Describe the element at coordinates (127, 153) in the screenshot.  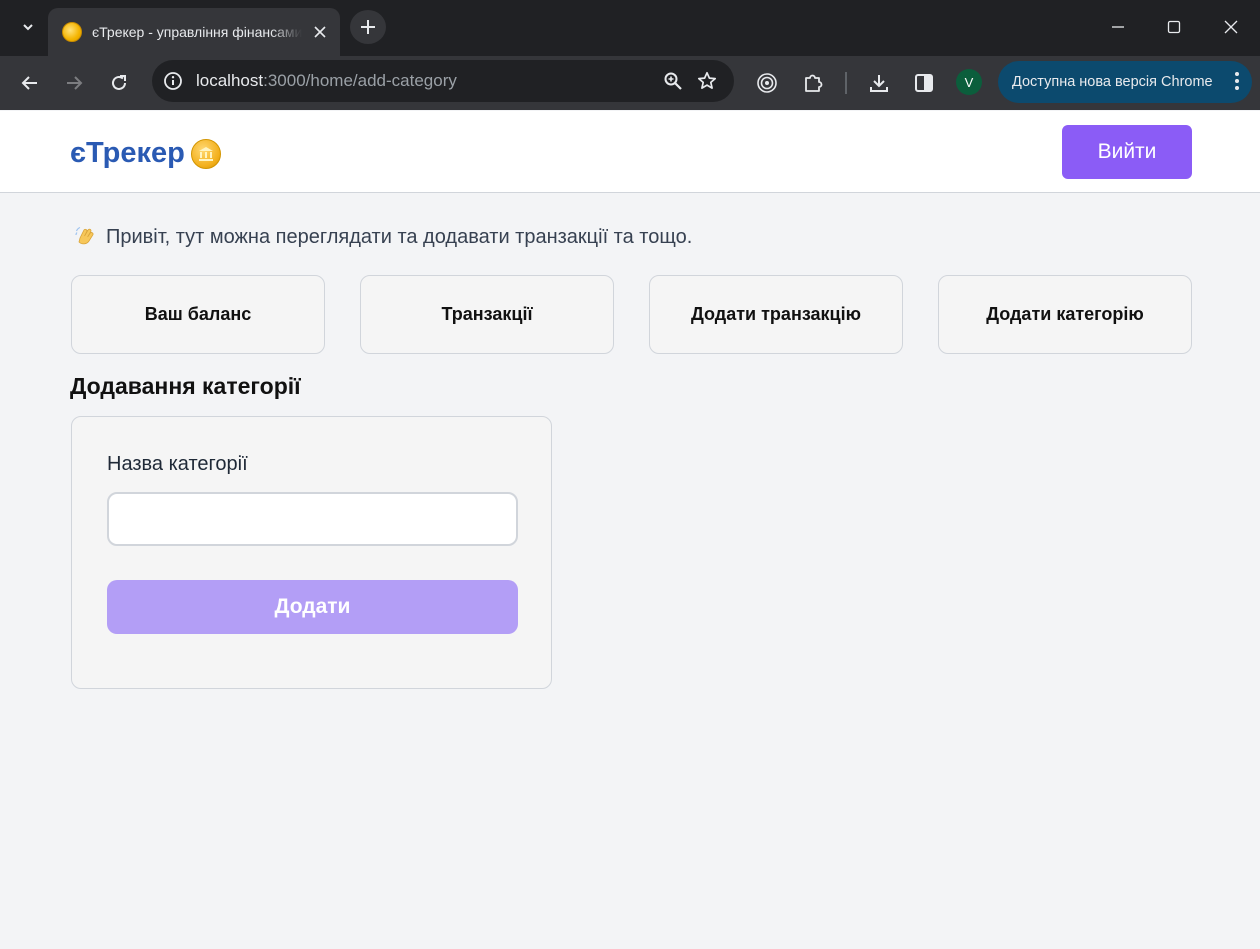
I see `logo-text: єТрекер` at that location.